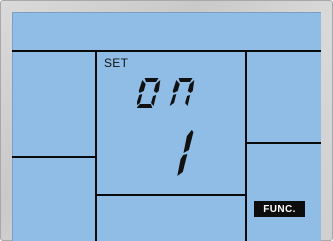 The height and width of the screenshot is (241, 333). Describe the element at coordinates (149, 93) in the screenshot. I see `segment-digit-o` at that location.